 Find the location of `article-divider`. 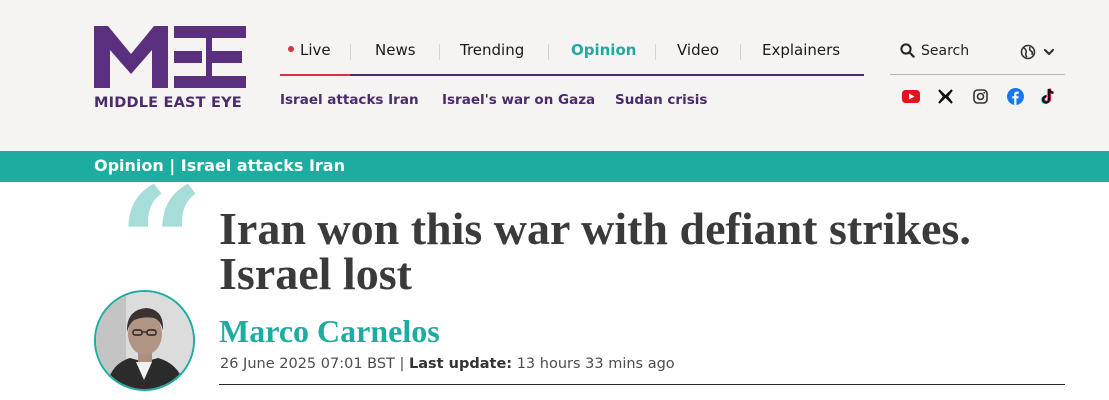

article-divider is located at coordinates (642, 384).